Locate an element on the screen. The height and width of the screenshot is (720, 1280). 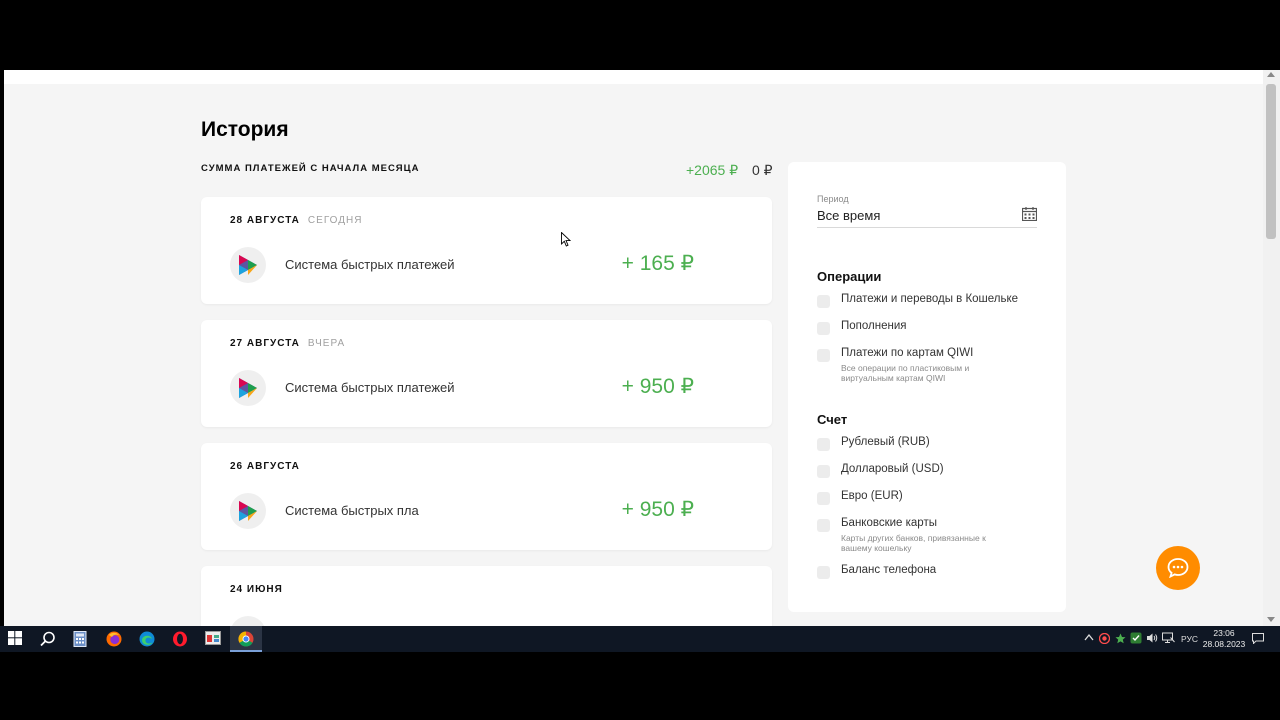
page-scrollbar is located at coordinates (1271, 348).